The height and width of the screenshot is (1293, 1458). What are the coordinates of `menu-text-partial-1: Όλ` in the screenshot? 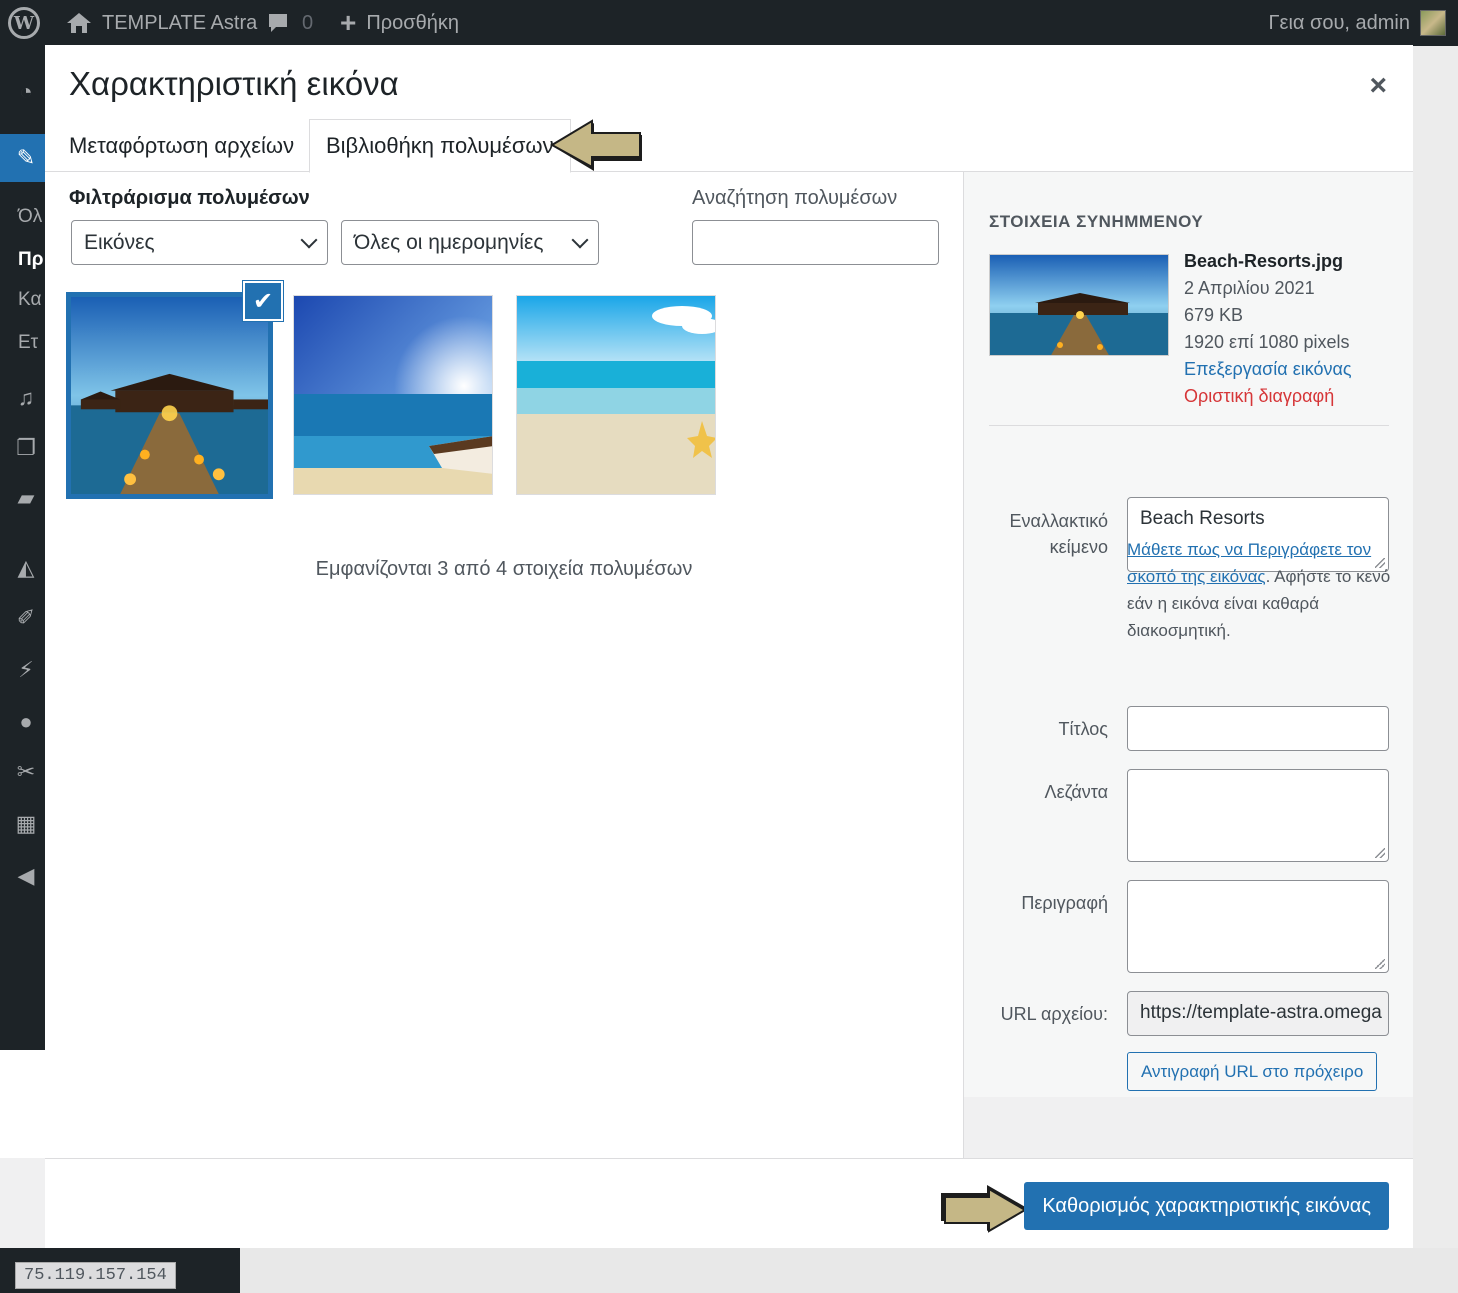 It's located at (30, 217).